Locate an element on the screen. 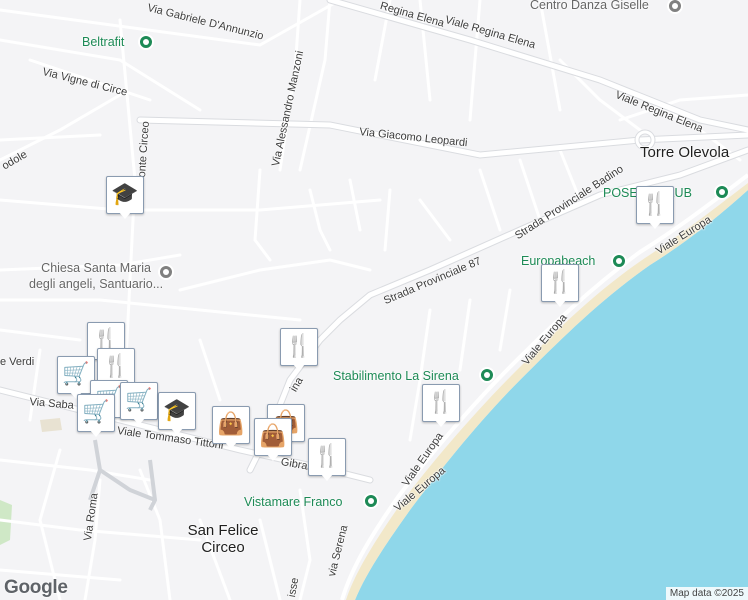 Image resolution: width=748 pixels, height=600 pixels. town-label-torre-olevola: Torre Olevola is located at coordinates (685, 152).